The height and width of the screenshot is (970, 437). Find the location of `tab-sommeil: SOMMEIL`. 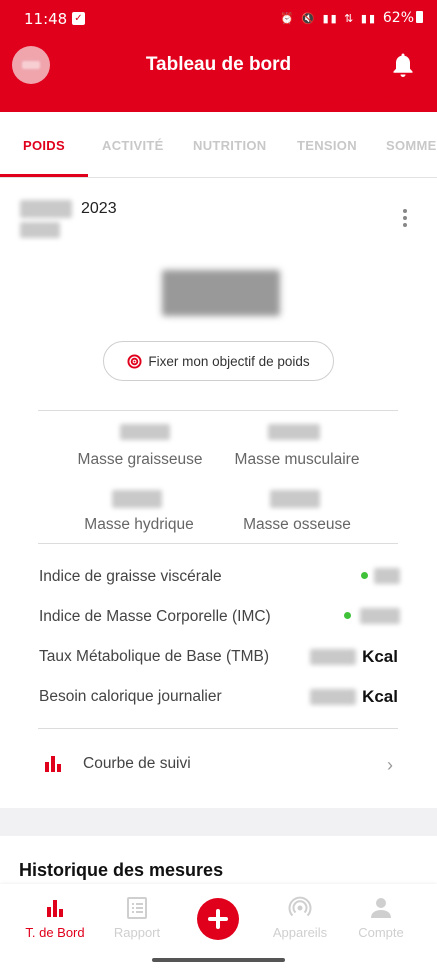

tab-sommeil: SOMMEIL is located at coordinates (411, 145).